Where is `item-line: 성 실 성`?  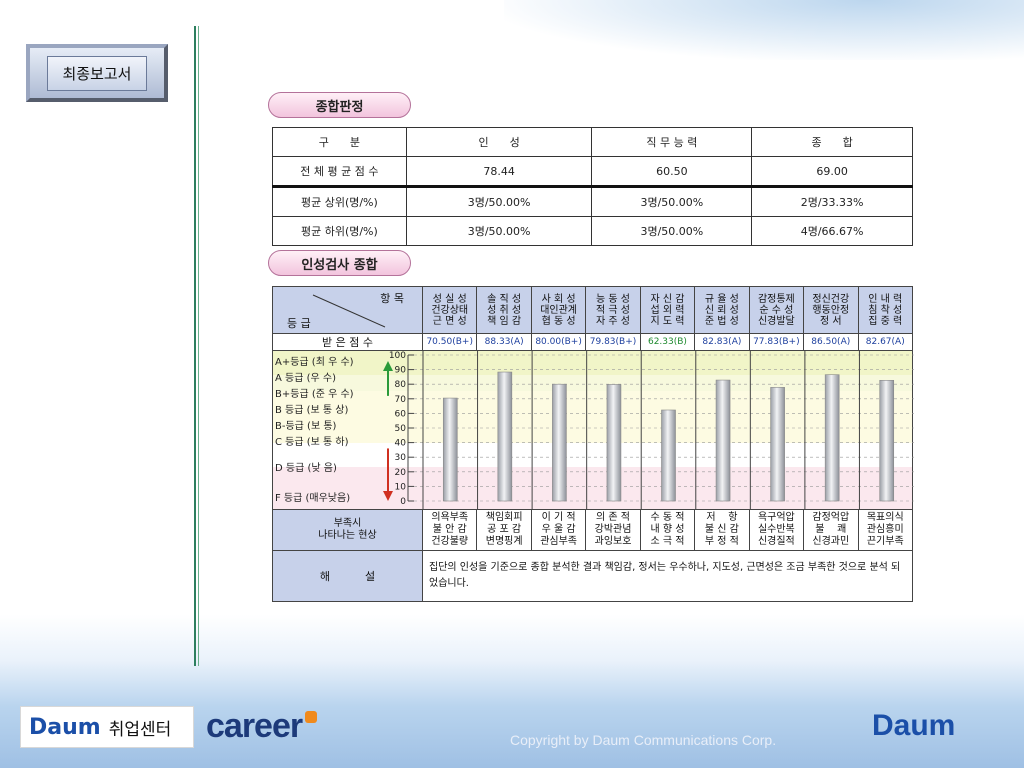 item-line: 성 실 성 is located at coordinates (449, 299).